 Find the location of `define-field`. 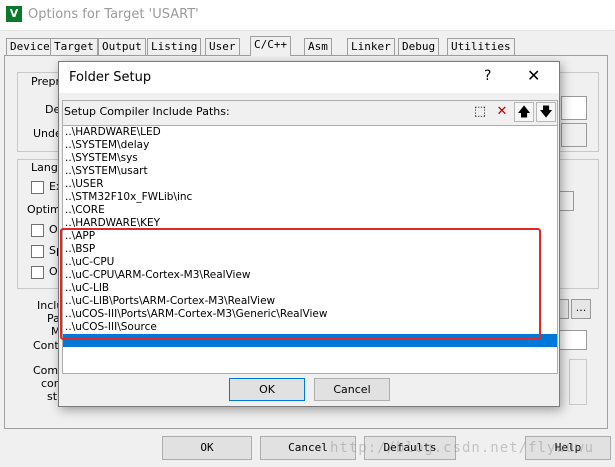

define-field is located at coordinates (574, 108).